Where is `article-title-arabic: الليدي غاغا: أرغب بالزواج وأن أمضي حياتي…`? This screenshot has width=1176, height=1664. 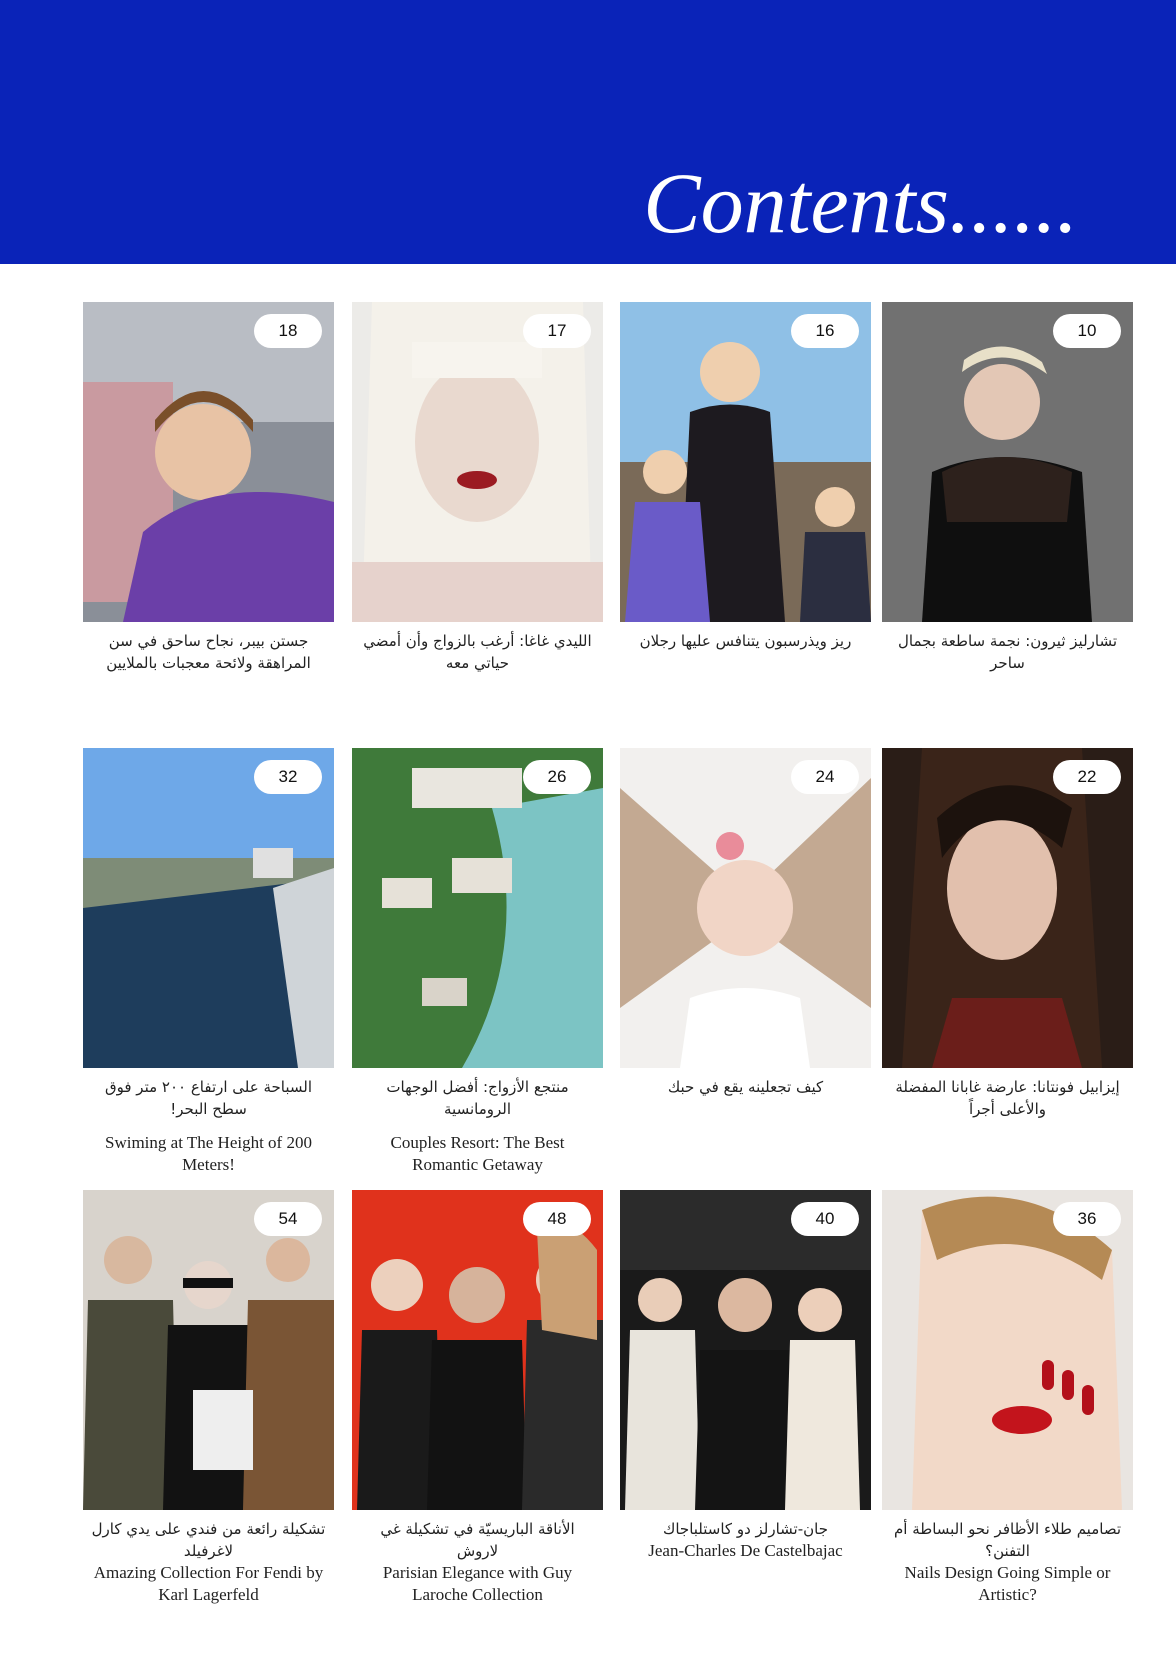 article-title-arabic: الليدي غاغا: أرغب بالزواج وأن أمضي حياتي… is located at coordinates (477, 652).